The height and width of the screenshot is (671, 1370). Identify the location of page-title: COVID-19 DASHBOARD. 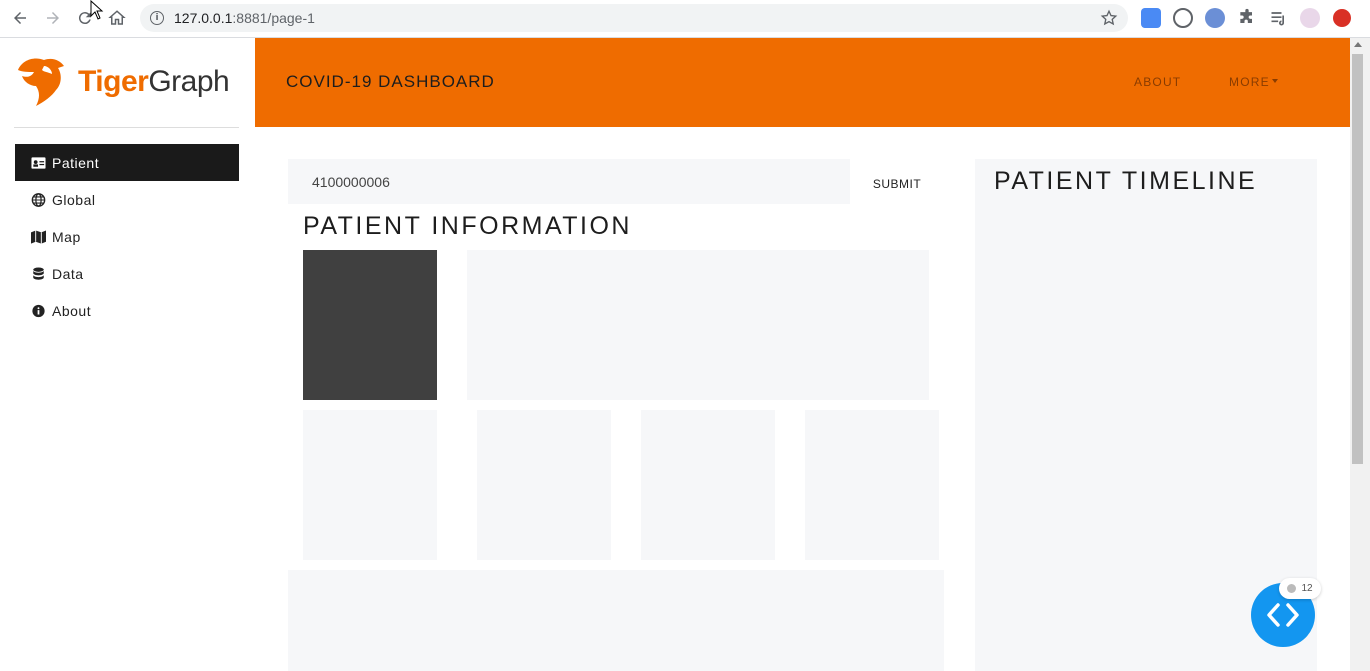
(390, 81).